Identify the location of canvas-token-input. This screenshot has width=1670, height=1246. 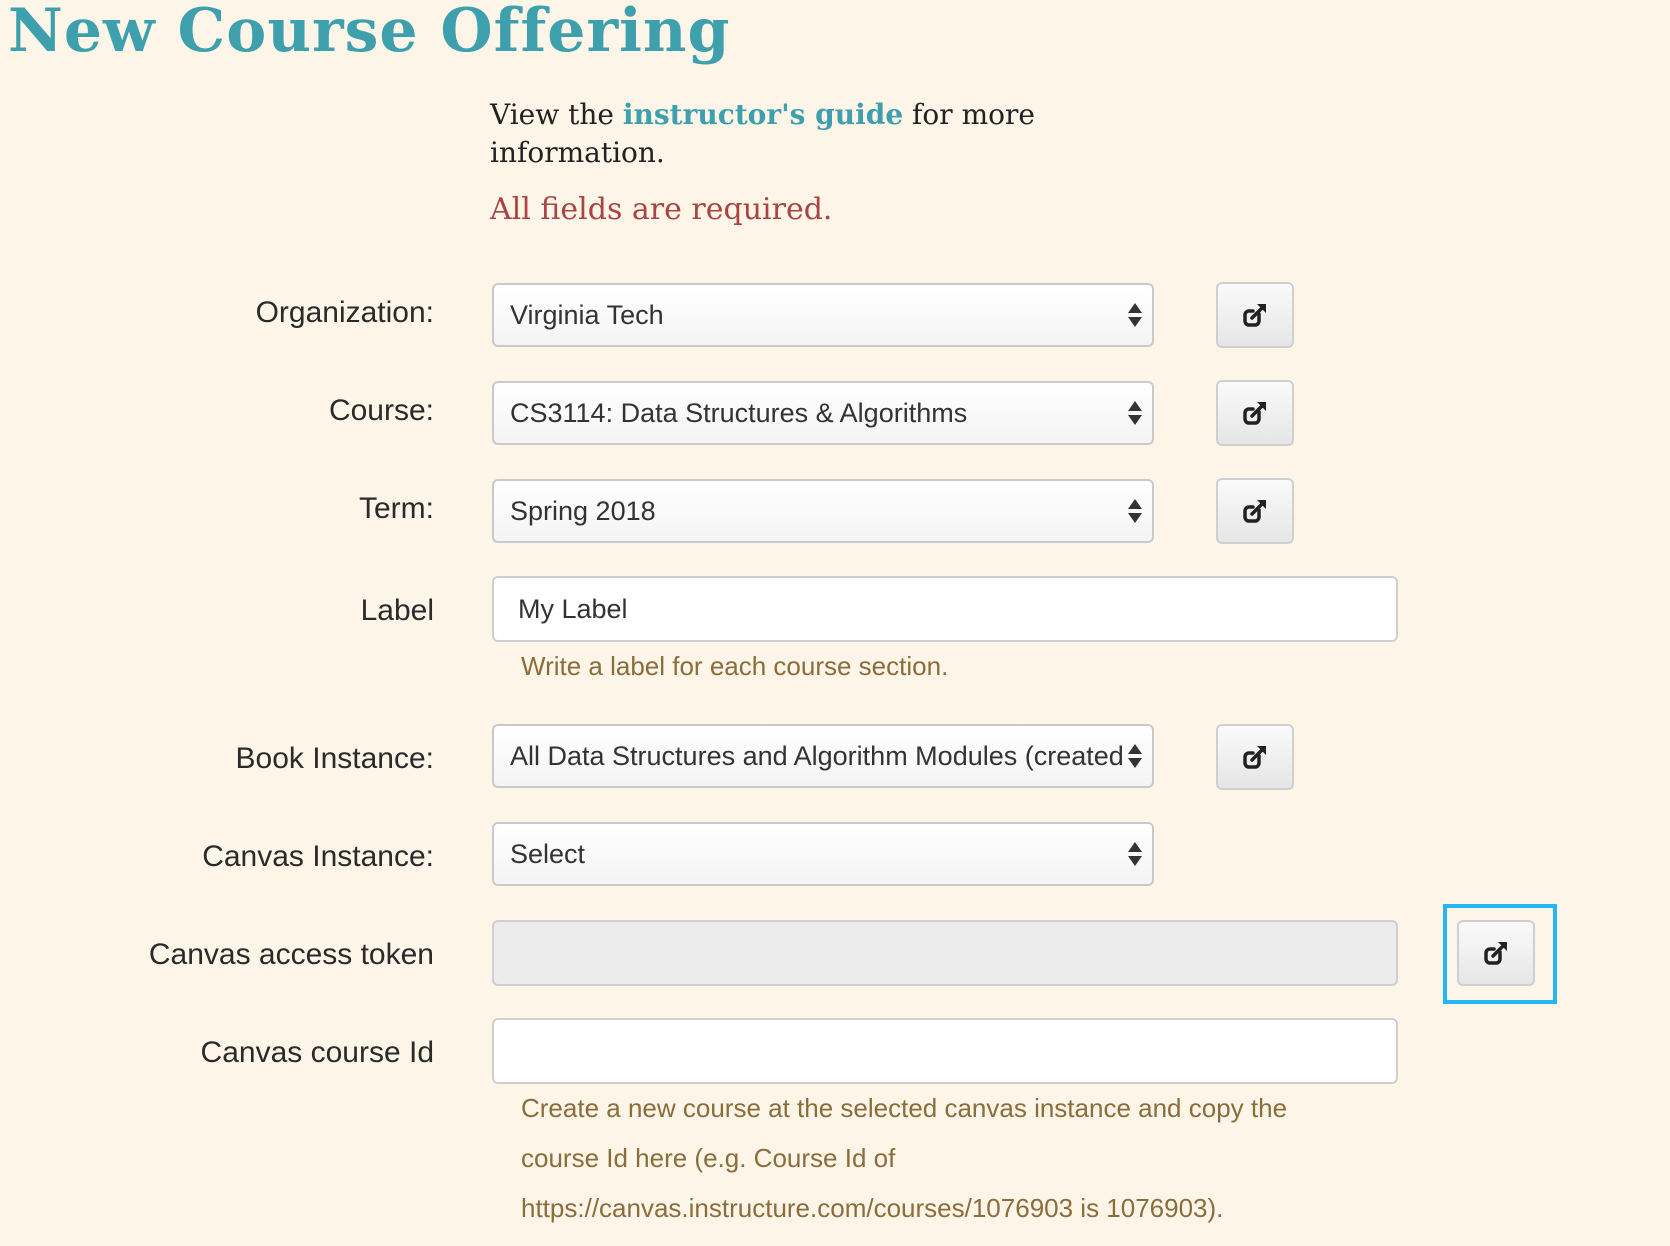
(945, 953).